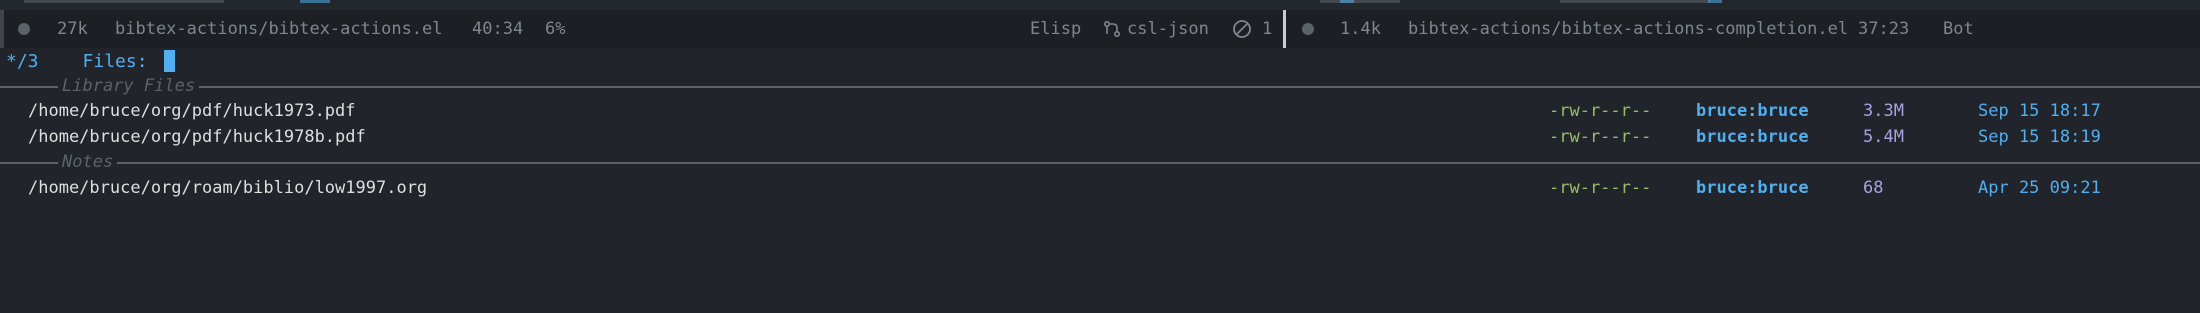 The height and width of the screenshot is (313, 2200). I want to click on cursor-position: 37:23, so click(1884, 29).